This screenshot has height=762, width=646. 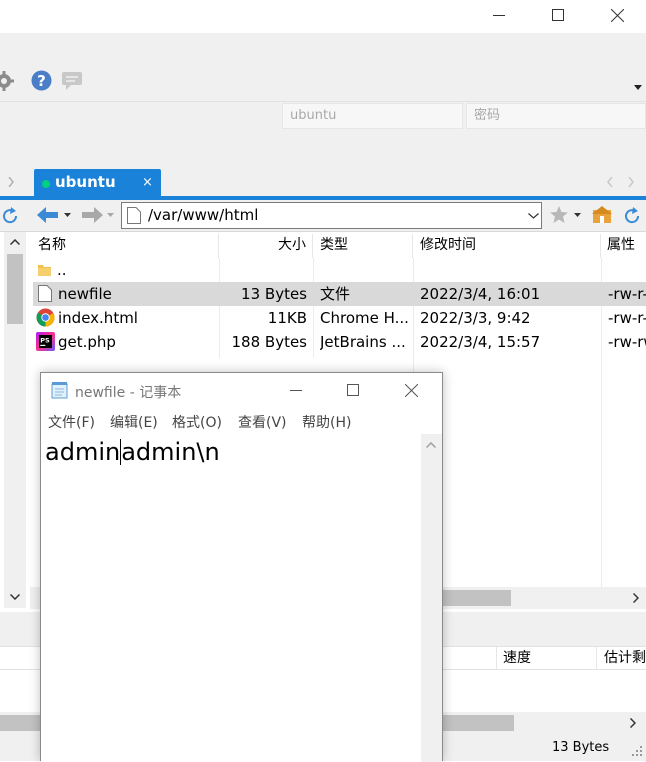 I want to click on notepad-content: adminadmin\n, so click(x=132, y=452).